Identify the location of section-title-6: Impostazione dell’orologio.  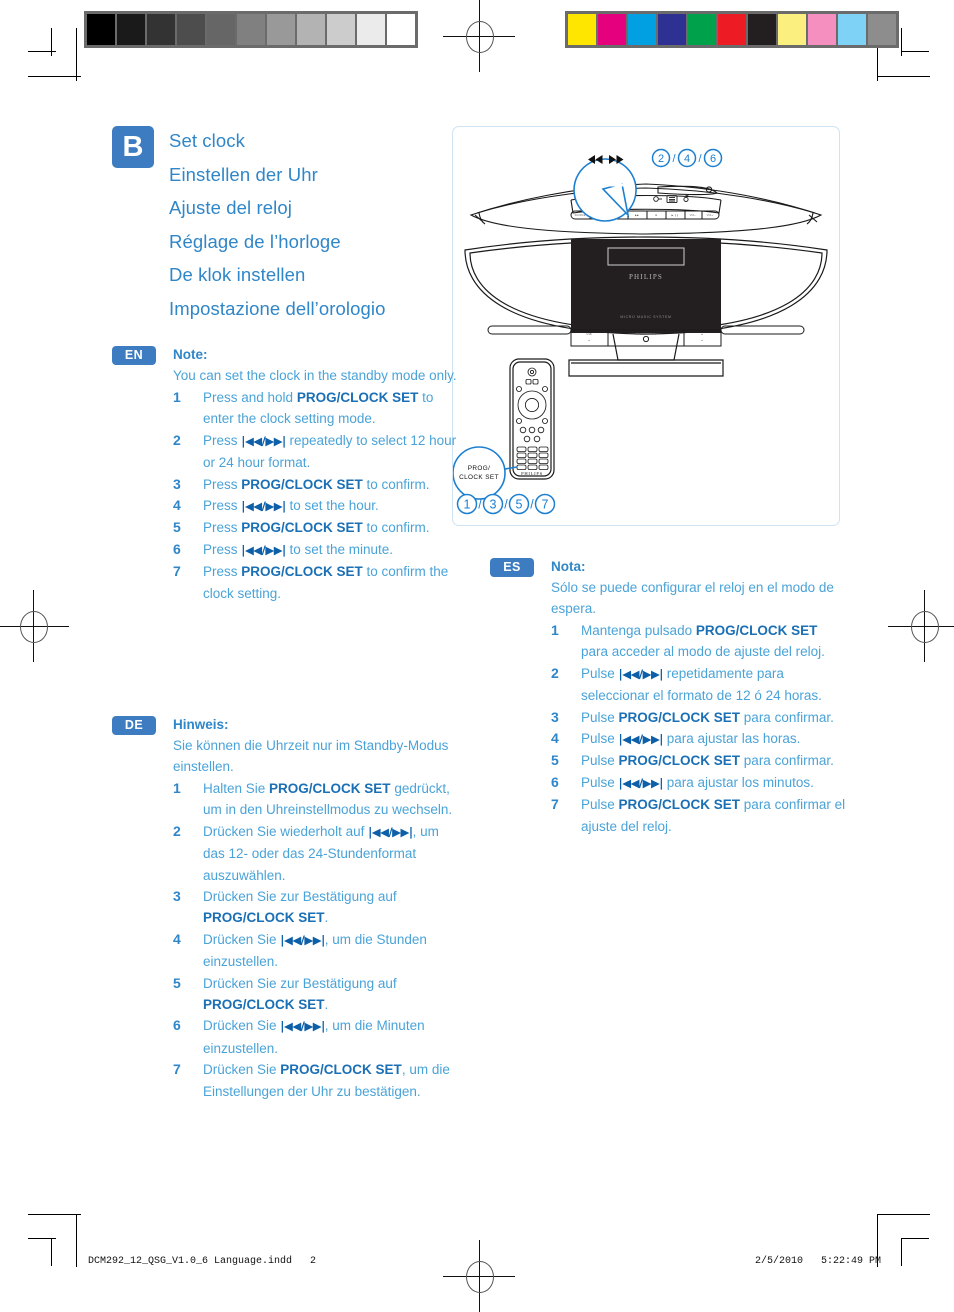
(277, 308).